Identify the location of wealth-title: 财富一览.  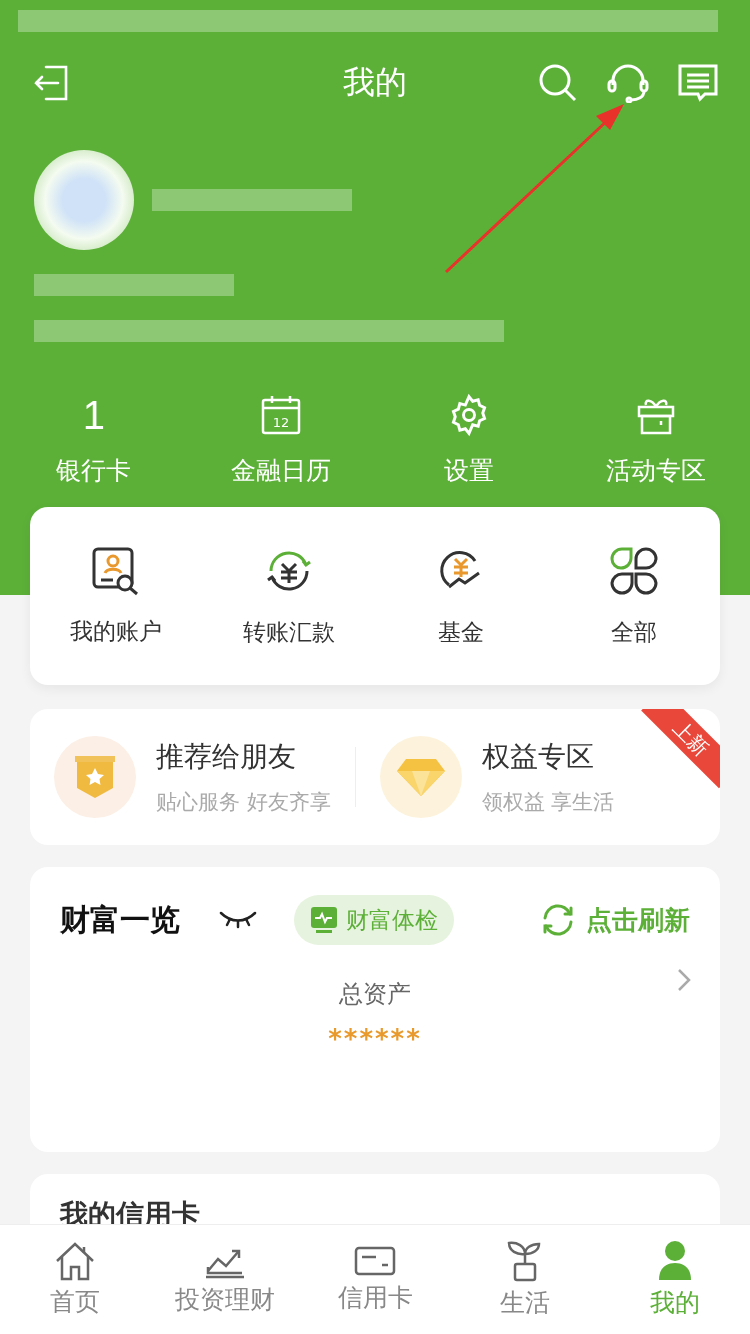
(120, 919).